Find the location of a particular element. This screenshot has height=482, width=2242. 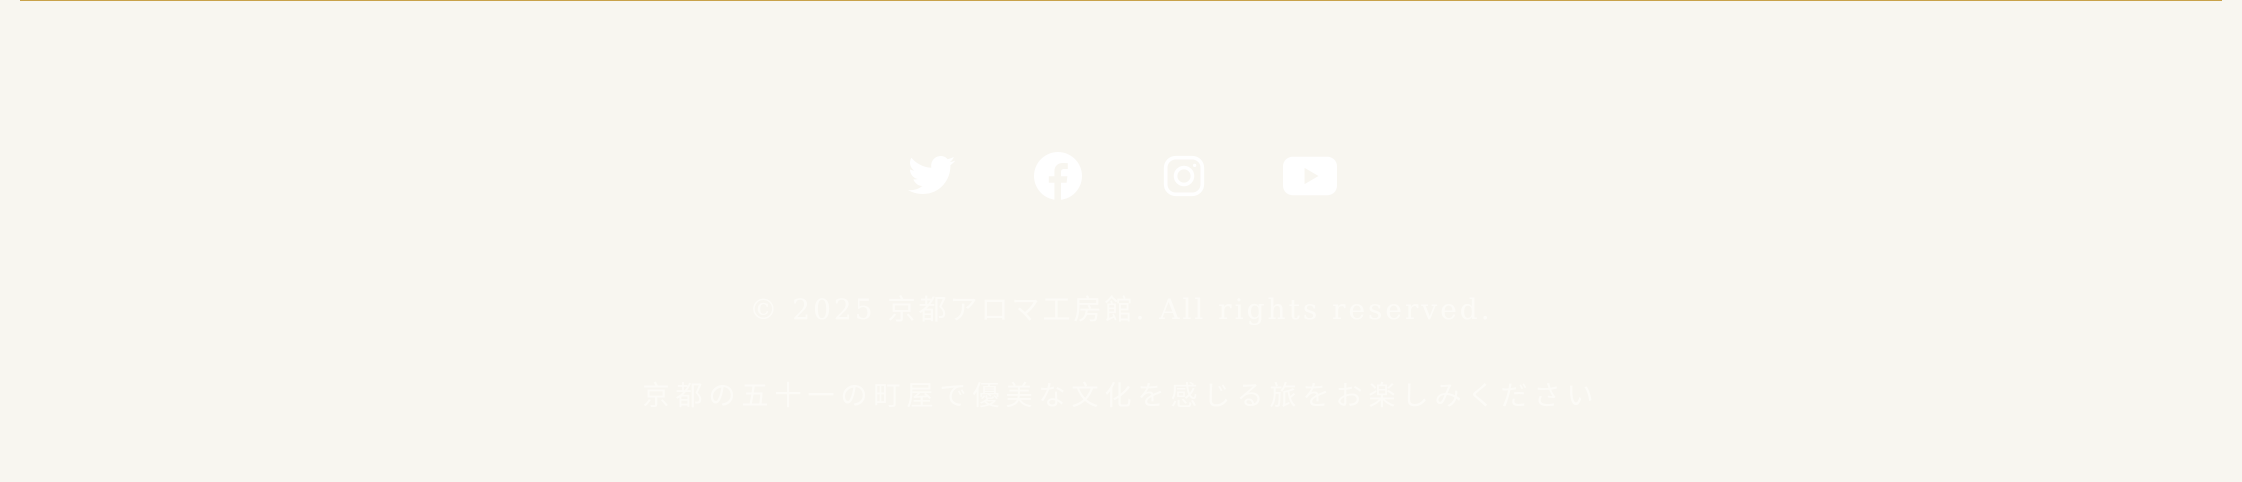

twitter-link is located at coordinates (932, 176).